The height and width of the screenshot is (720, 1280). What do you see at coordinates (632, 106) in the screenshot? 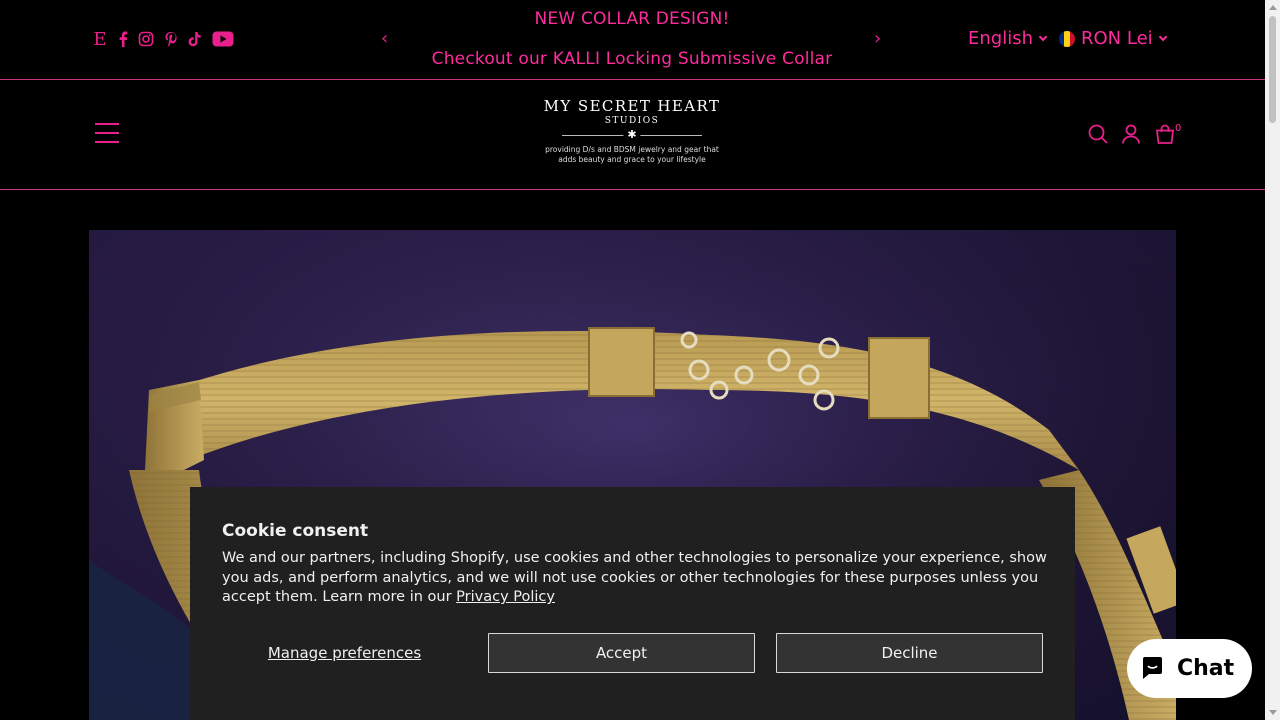
I see `logo-title: MY SECRET HEART` at bounding box center [632, 106].